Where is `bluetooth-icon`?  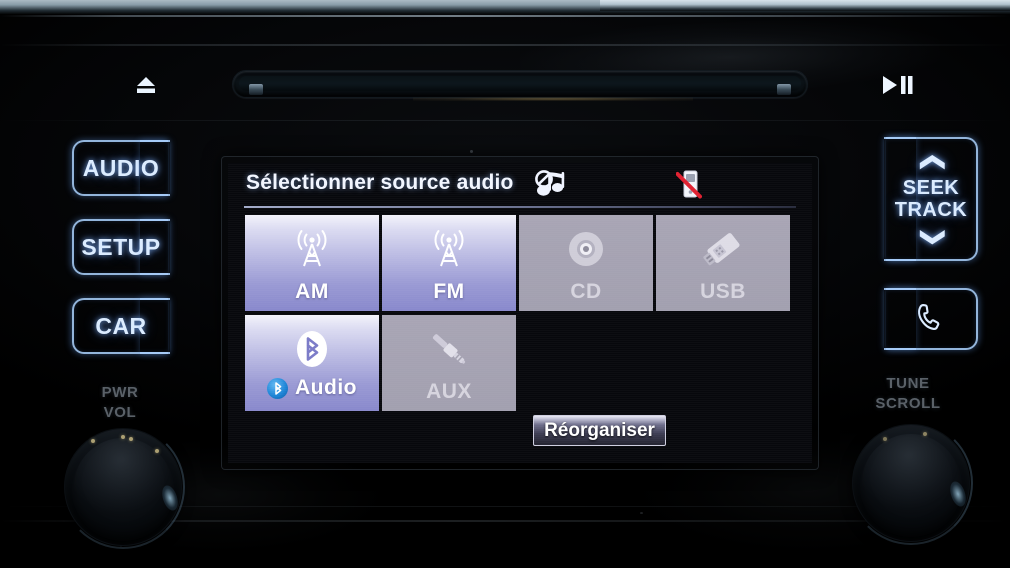 bluetooth-icon is located at coordinates (312, 349).